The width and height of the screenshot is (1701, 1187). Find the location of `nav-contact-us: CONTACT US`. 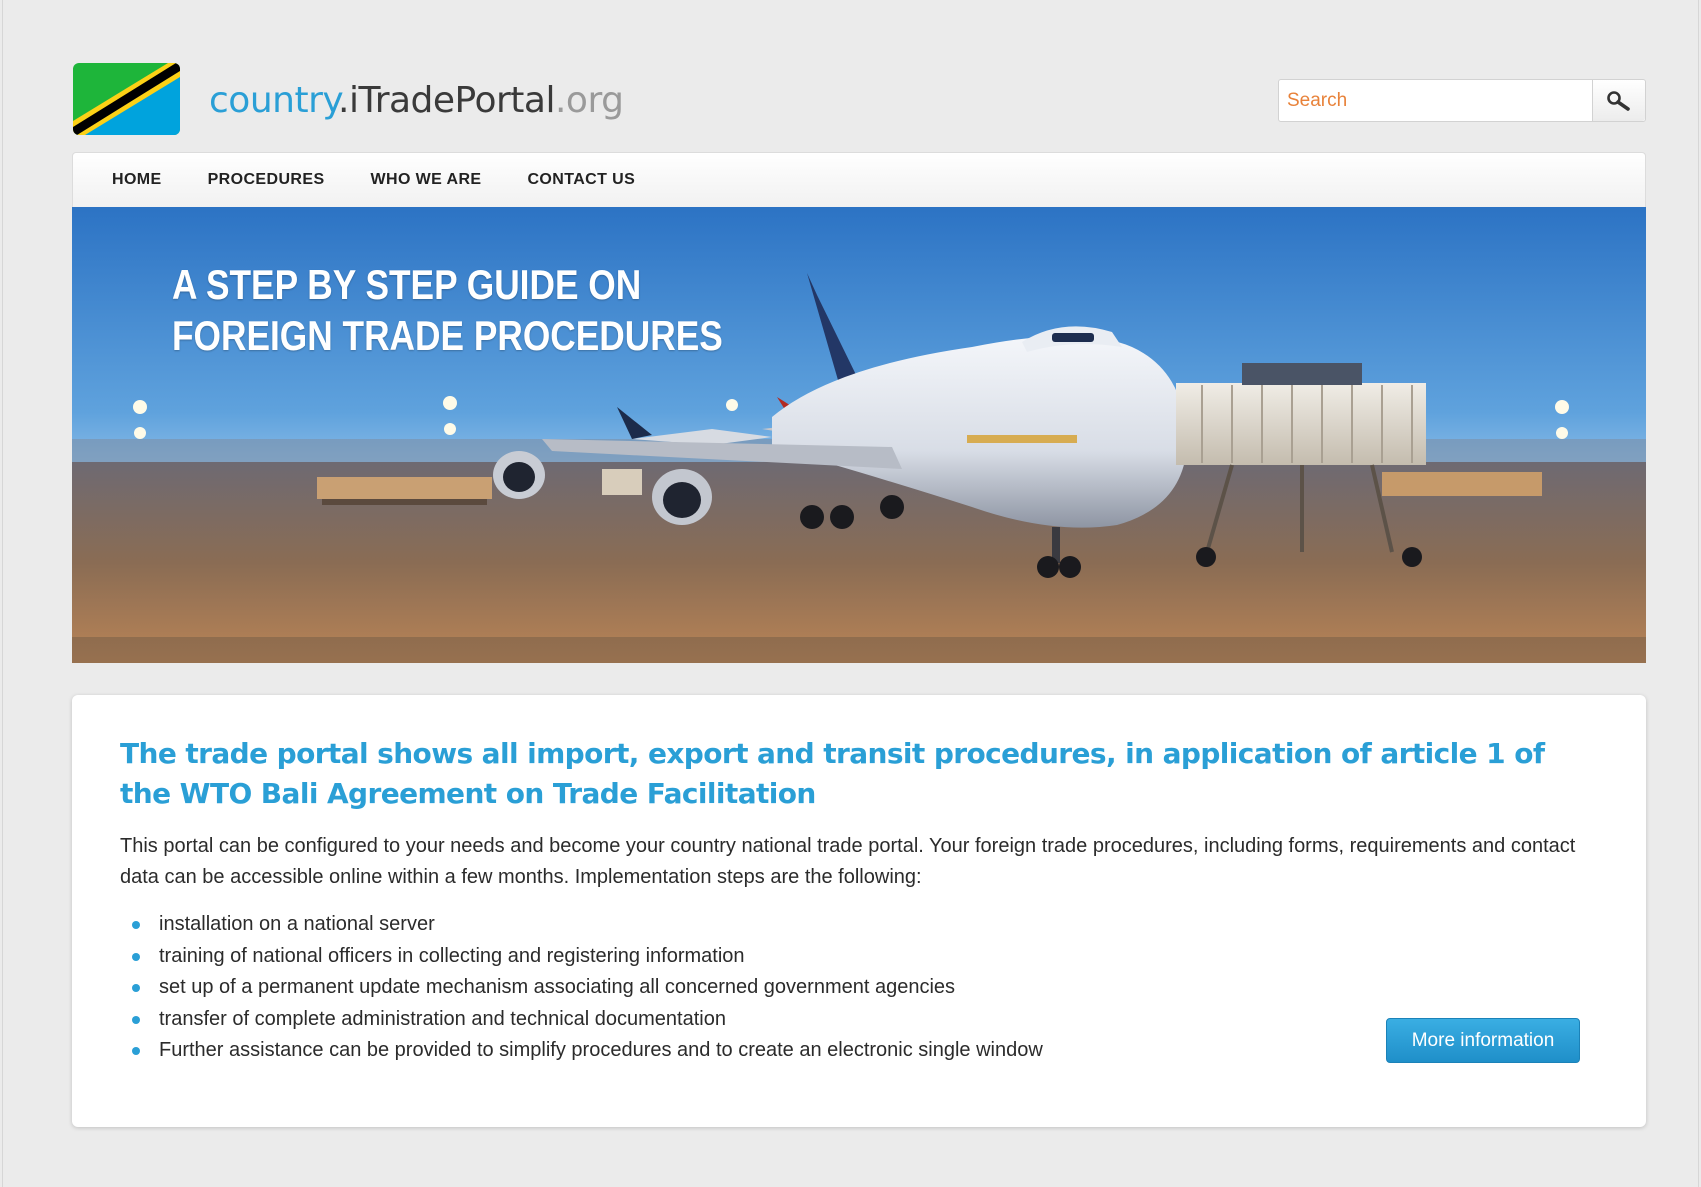

nav-contact-us: CONTACT US is located at coordinates (581, 180).